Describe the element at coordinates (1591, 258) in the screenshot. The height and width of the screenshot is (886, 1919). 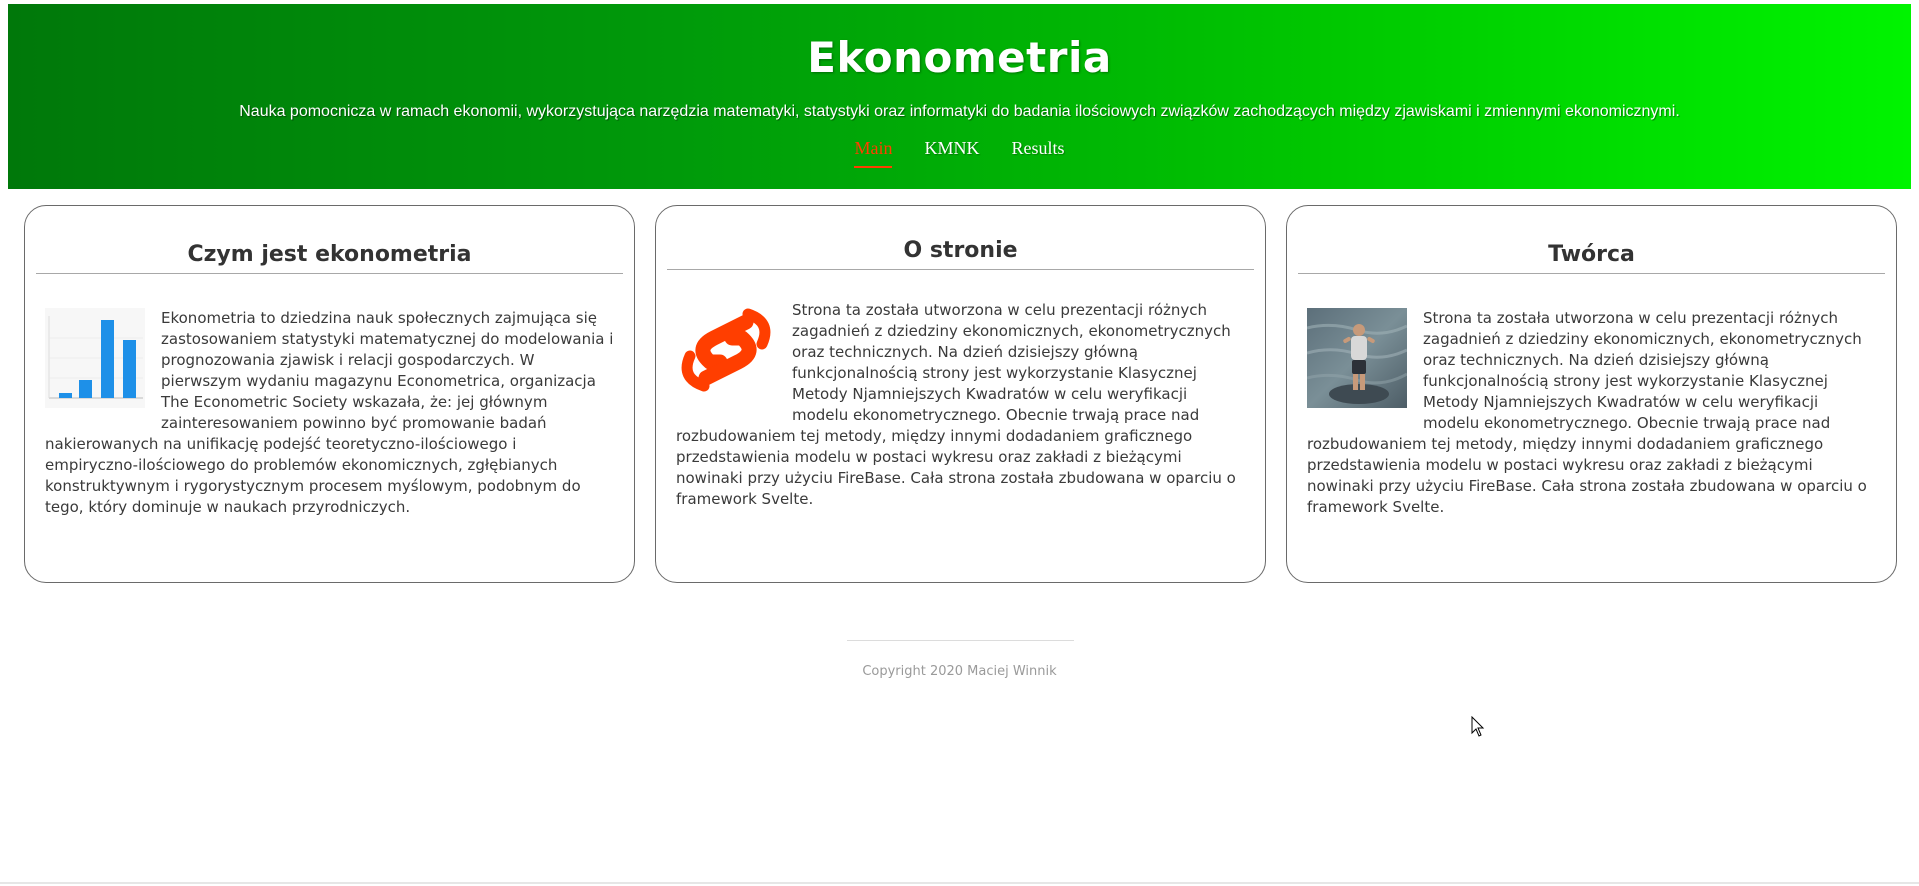
I see `card-title: Twórca` at that location.